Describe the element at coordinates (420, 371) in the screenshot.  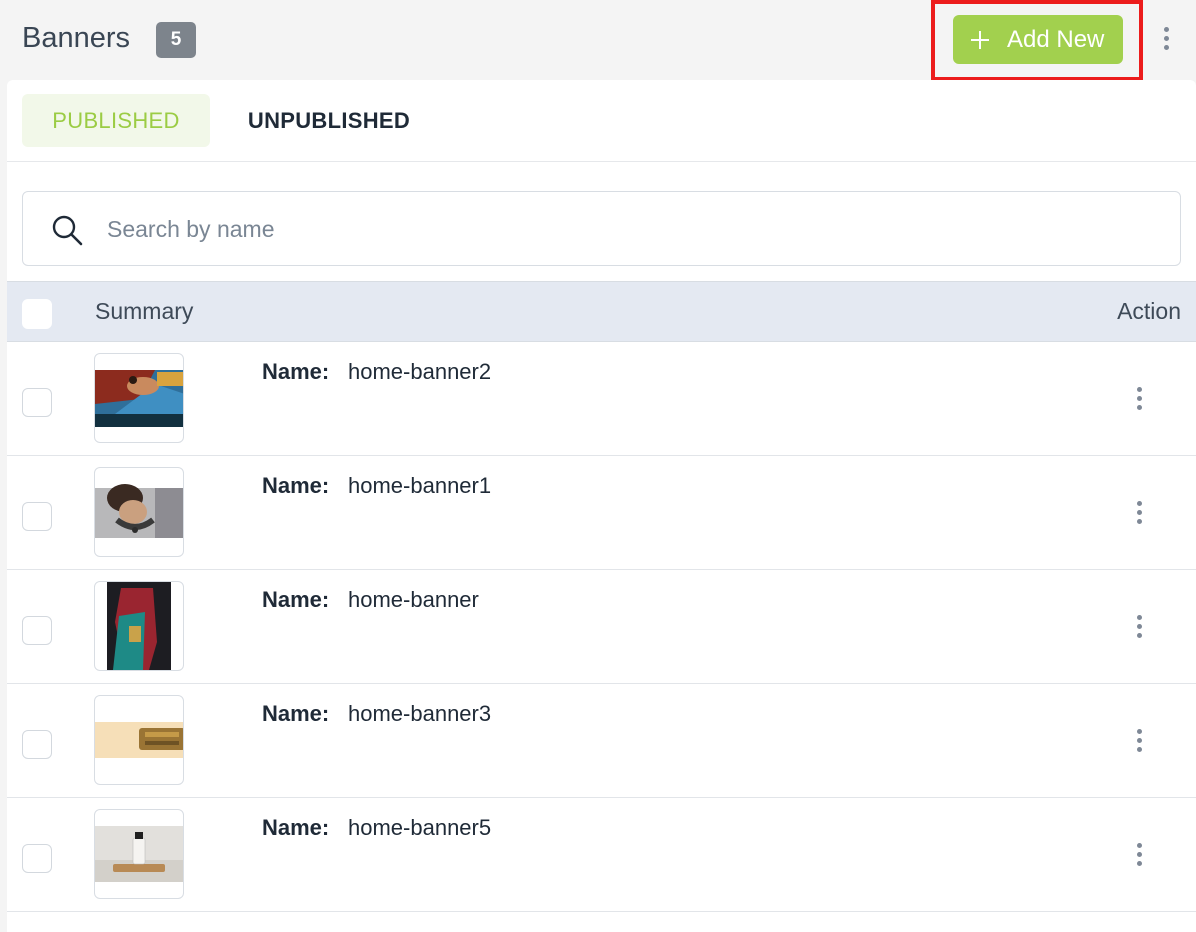
I see `banner-name: home-banner2` at that location.